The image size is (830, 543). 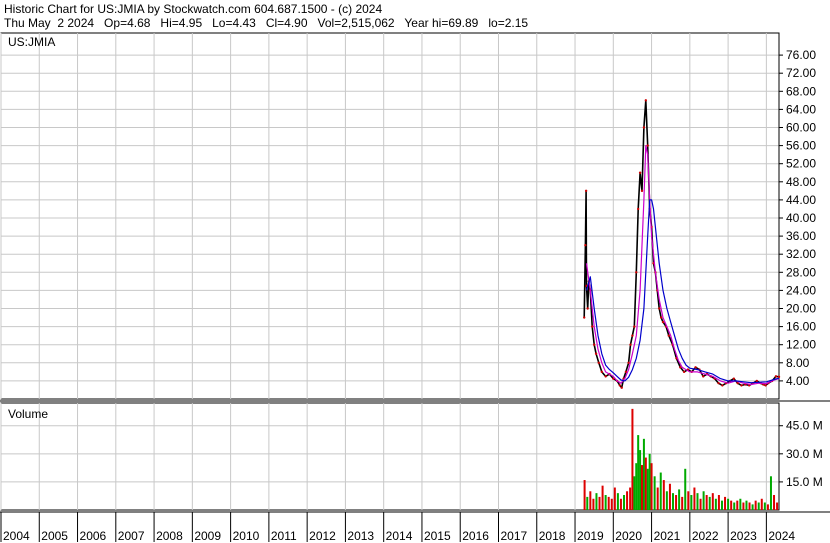 I want to click on price-tick-label: 12.00, so click(x=801, y=345).